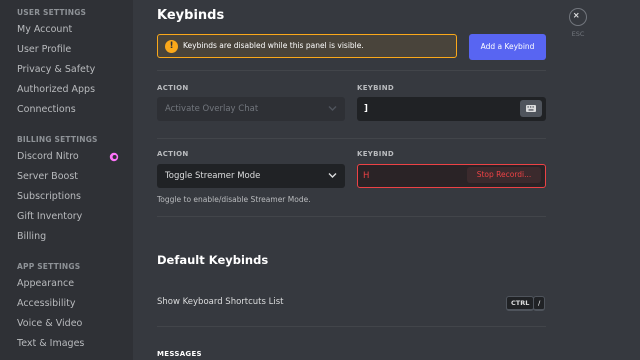 This screenshot has width=640, height=360. I want to click on key-cap-ctrl: CTRL, so click(520, 303).